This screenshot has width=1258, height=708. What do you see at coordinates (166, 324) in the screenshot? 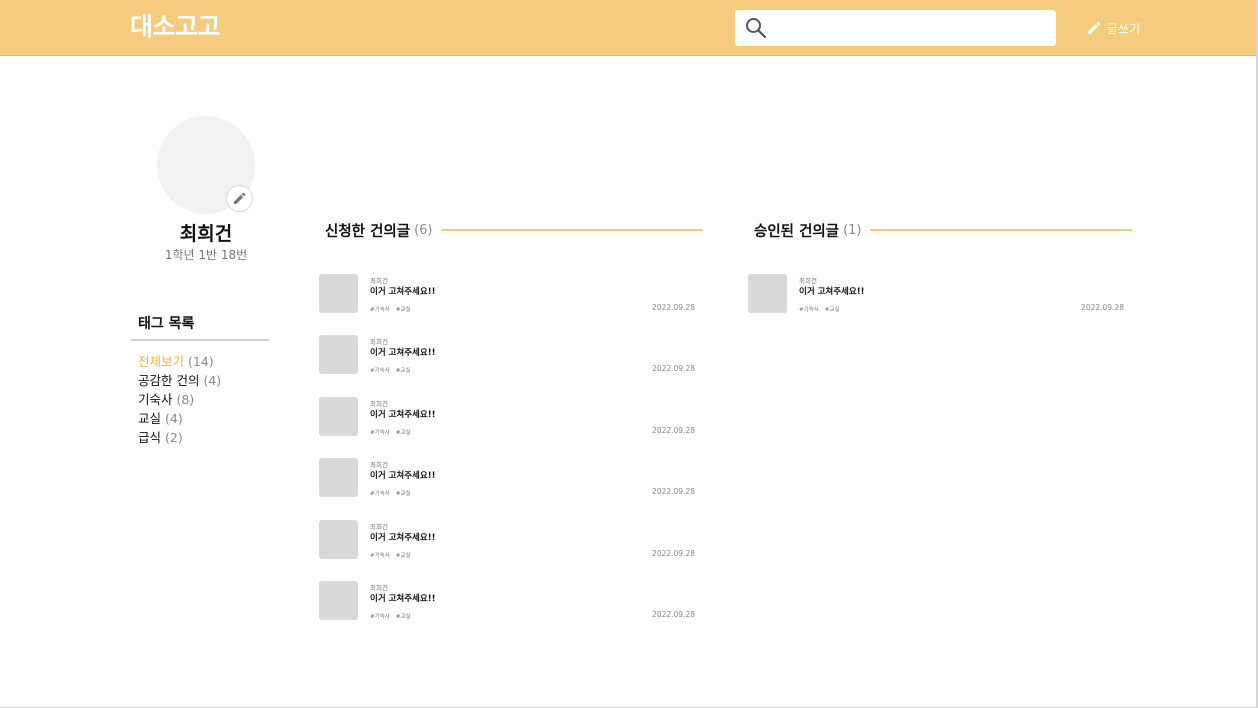
I see `tag-list-title: 태그 목록` at bounding box center [166, 324].